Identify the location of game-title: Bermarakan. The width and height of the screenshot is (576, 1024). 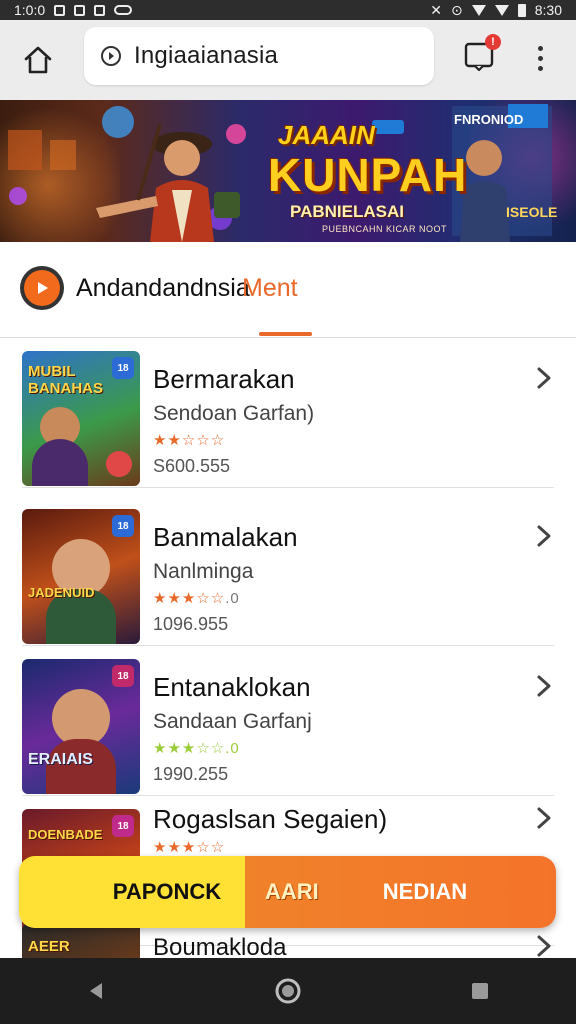
(224, 379).